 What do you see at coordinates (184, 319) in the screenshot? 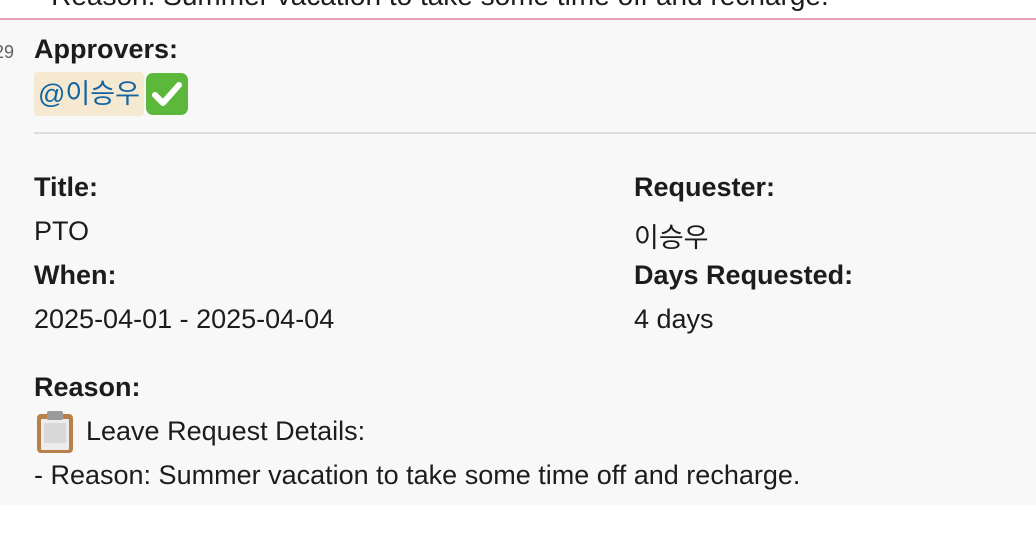
I see `when-value: 2025-04-01 - 2025-04-04` at bounding box center [184, 319].